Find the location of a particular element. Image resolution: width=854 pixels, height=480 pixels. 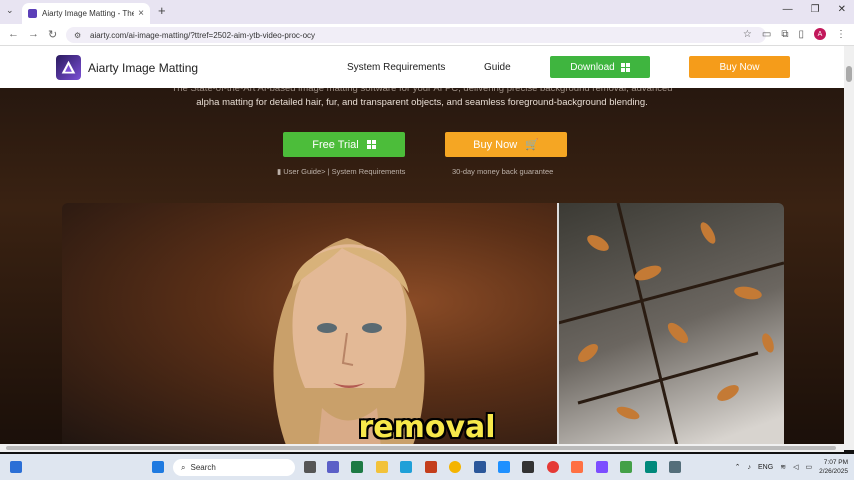

tab-title: Aiarty Image Matting - The Sta is located at coordinates (88, 13).